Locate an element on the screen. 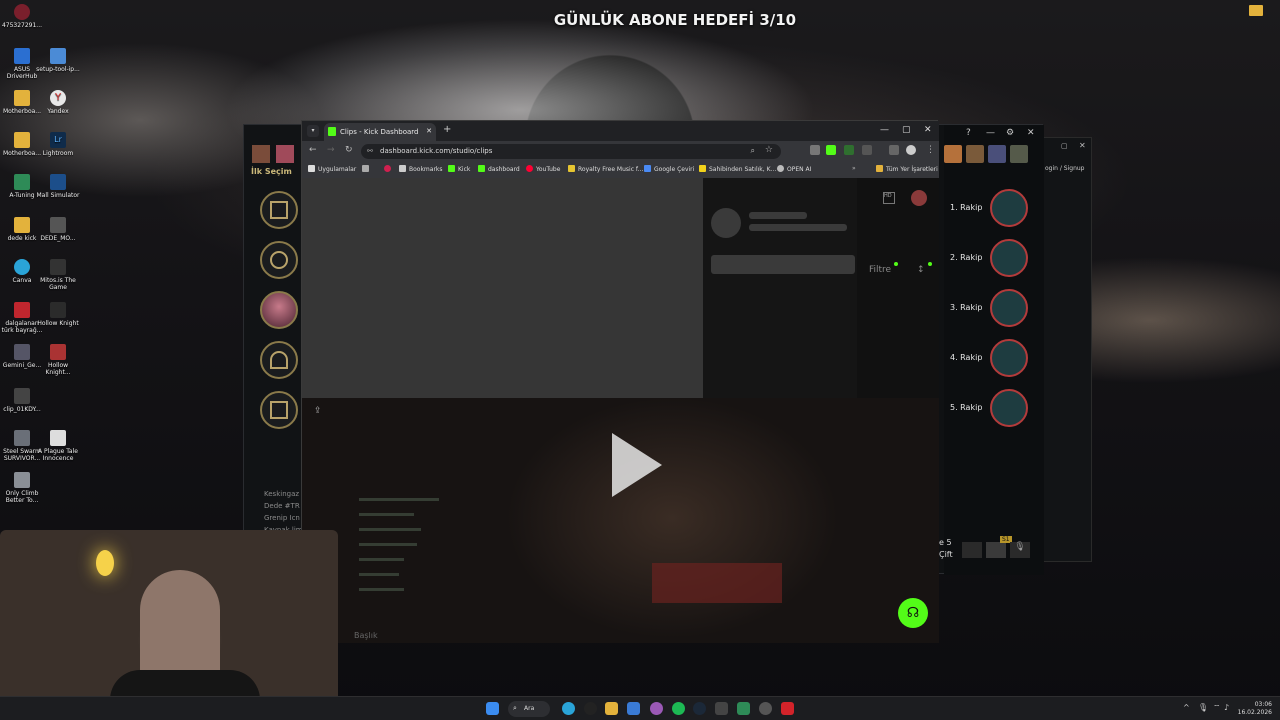 This screenshot has width=1280, height=720. login-signup-link: ogin / Signup is located at coordinates (1064, 168).